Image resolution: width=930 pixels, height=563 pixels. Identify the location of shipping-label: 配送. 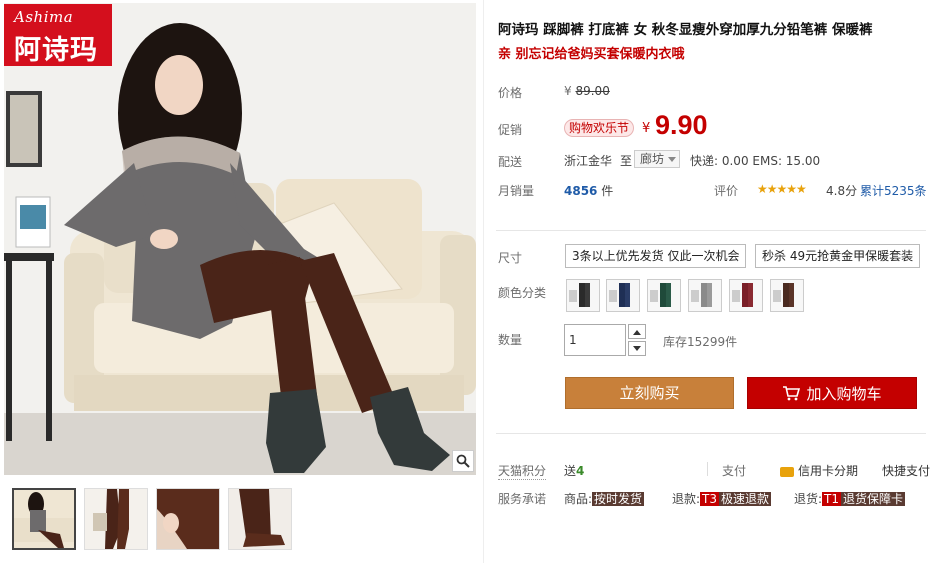
(510, 162).